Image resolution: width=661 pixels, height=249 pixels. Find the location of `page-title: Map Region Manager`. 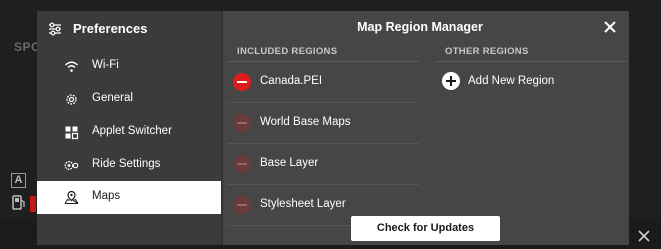

page-title: Map Region Manager is located at coordinates (420, 27).